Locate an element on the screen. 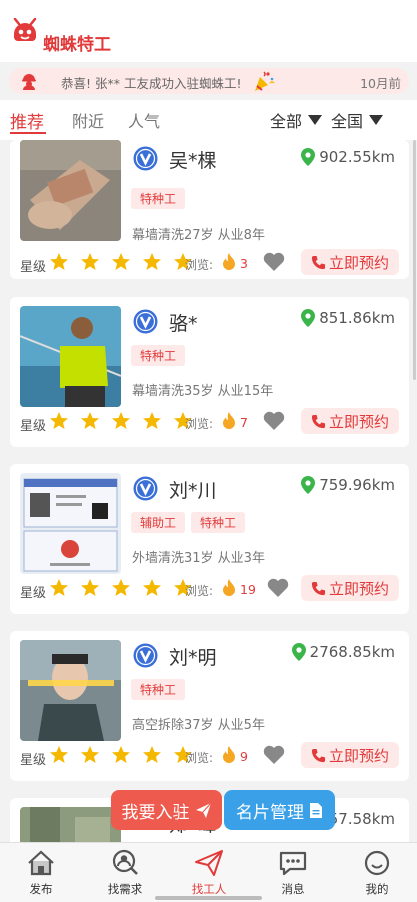 The image size is (417, 902). home-indicator is located at coordinates (208, 898).